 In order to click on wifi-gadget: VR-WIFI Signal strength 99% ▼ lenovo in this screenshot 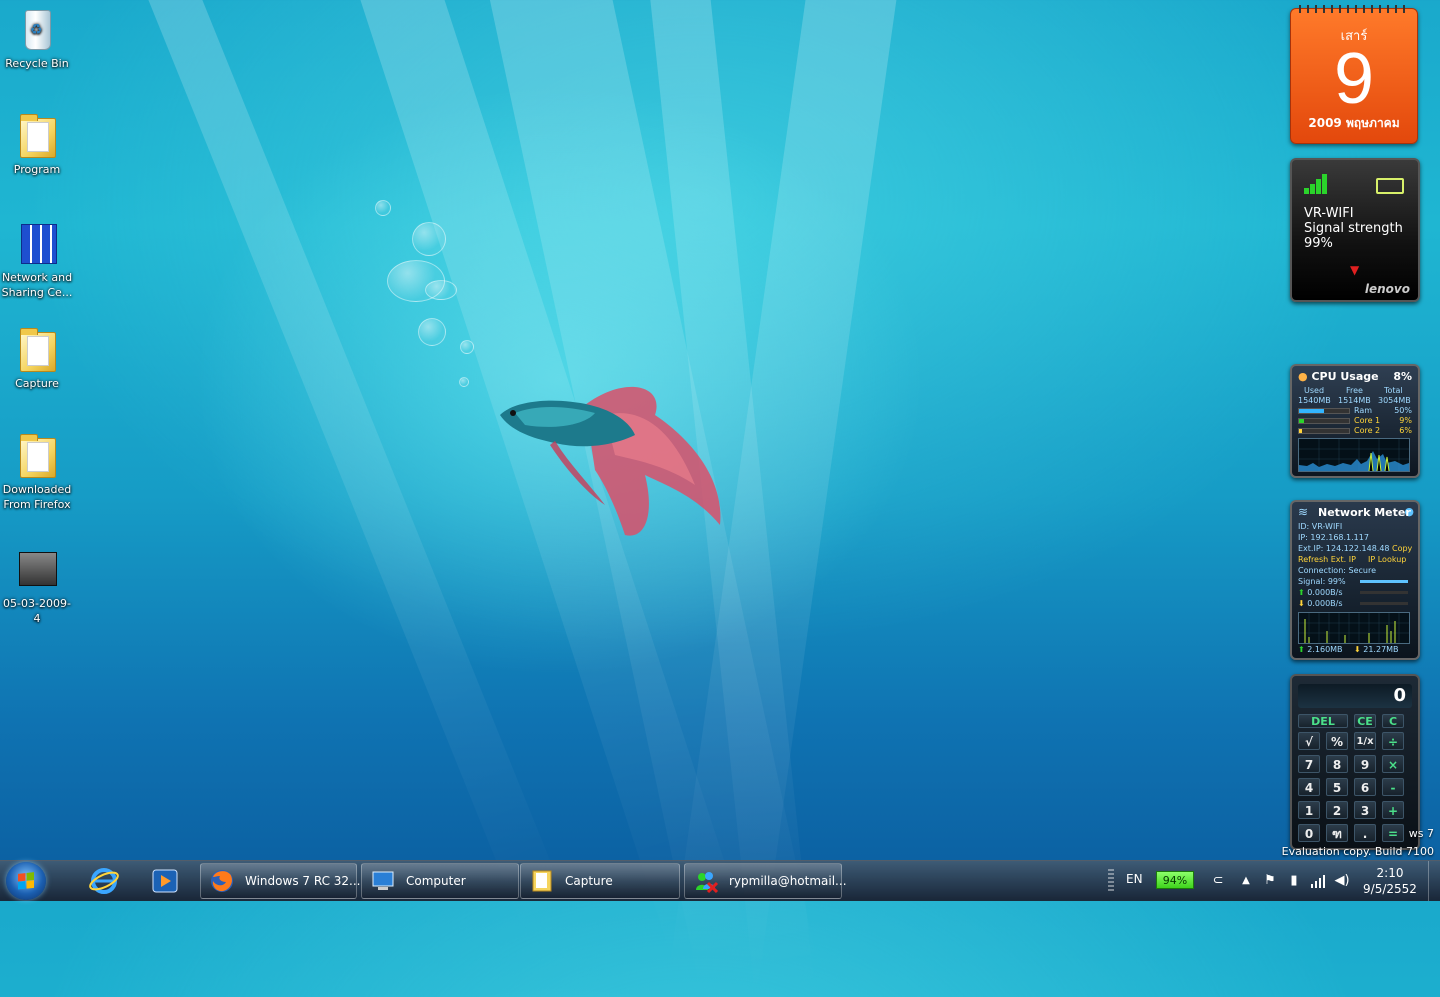, I will do `click(1355, 230)`.